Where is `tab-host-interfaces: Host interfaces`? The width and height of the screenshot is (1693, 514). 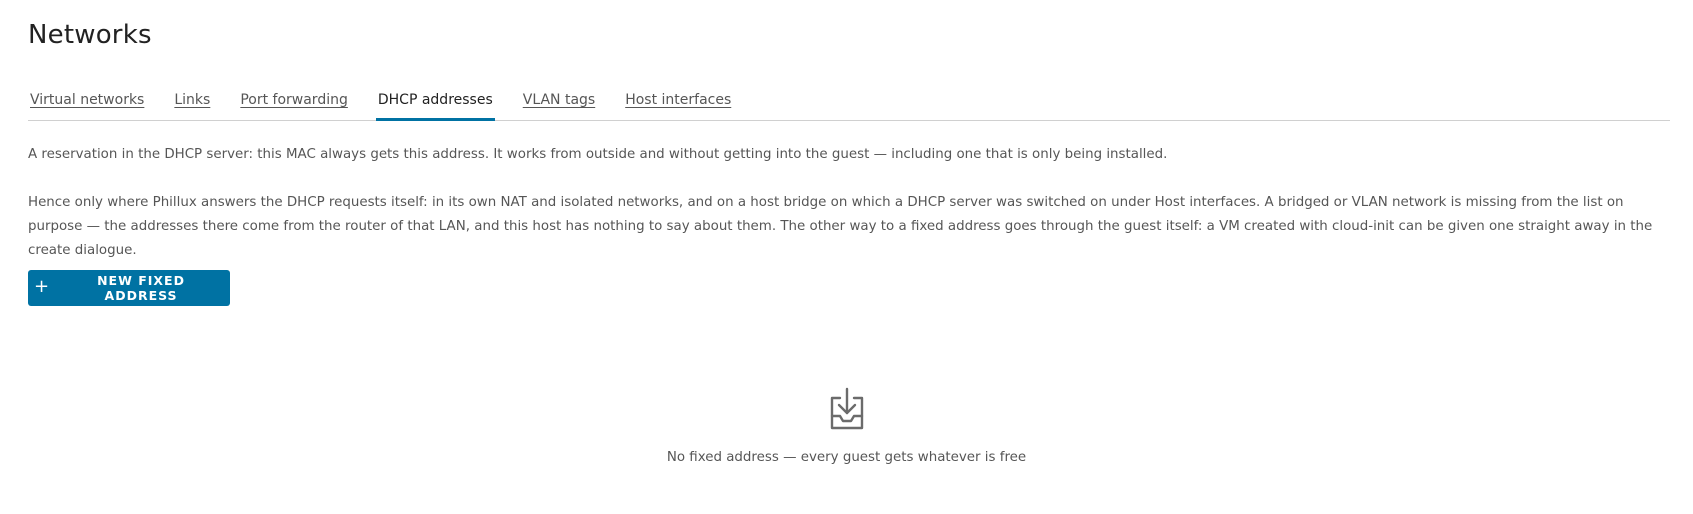
tab-host-interfaces: Host interfaces is located at coordinates (678, 102).